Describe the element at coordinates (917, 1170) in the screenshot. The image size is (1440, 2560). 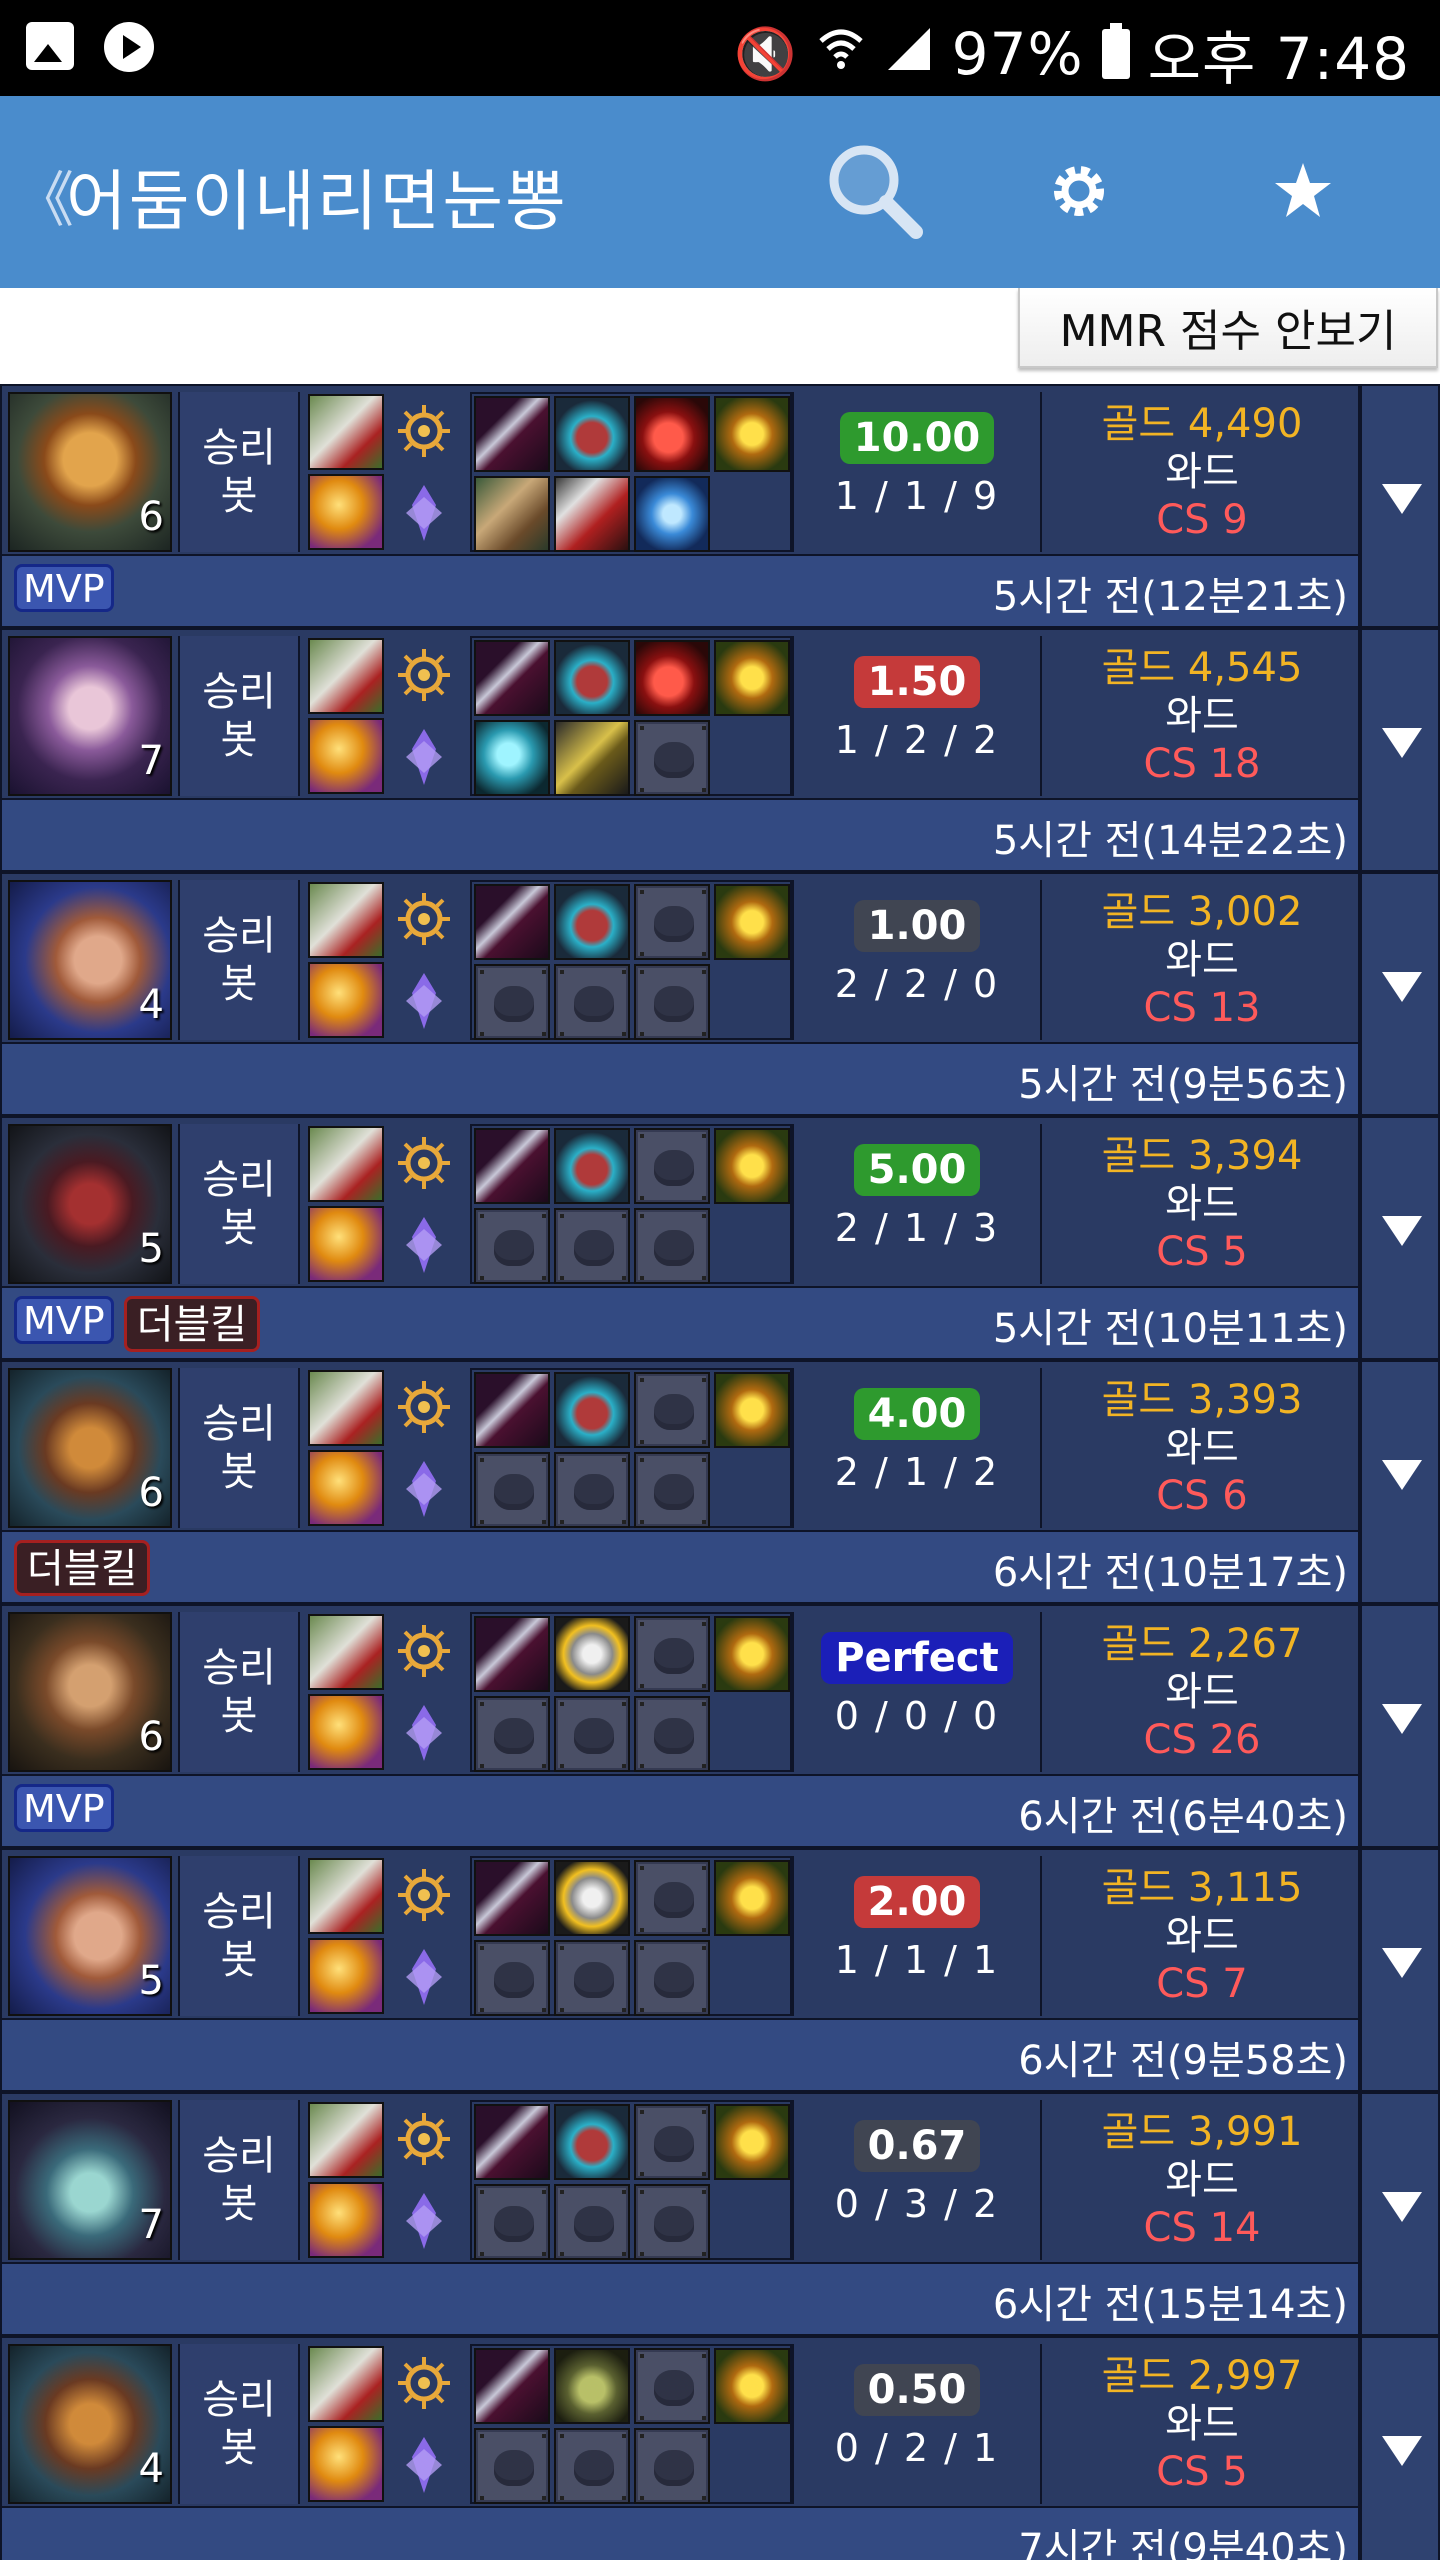
I see `kda-ratio-badge: 5.00` at that location.